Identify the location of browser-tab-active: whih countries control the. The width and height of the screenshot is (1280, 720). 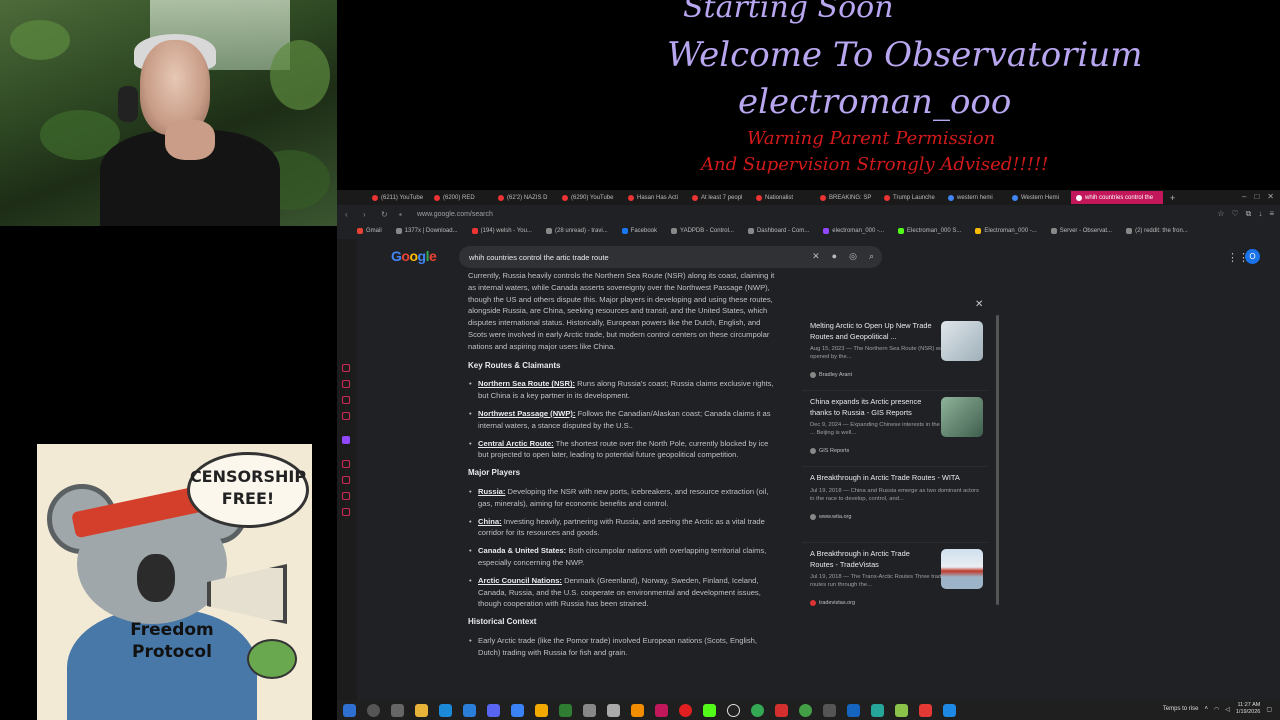
(1117, 197).